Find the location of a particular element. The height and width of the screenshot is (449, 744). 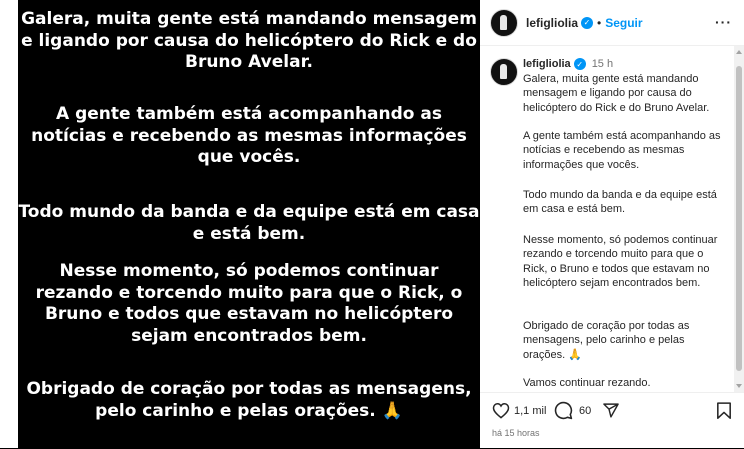

comment-icon is located at coordinates (563, 410).